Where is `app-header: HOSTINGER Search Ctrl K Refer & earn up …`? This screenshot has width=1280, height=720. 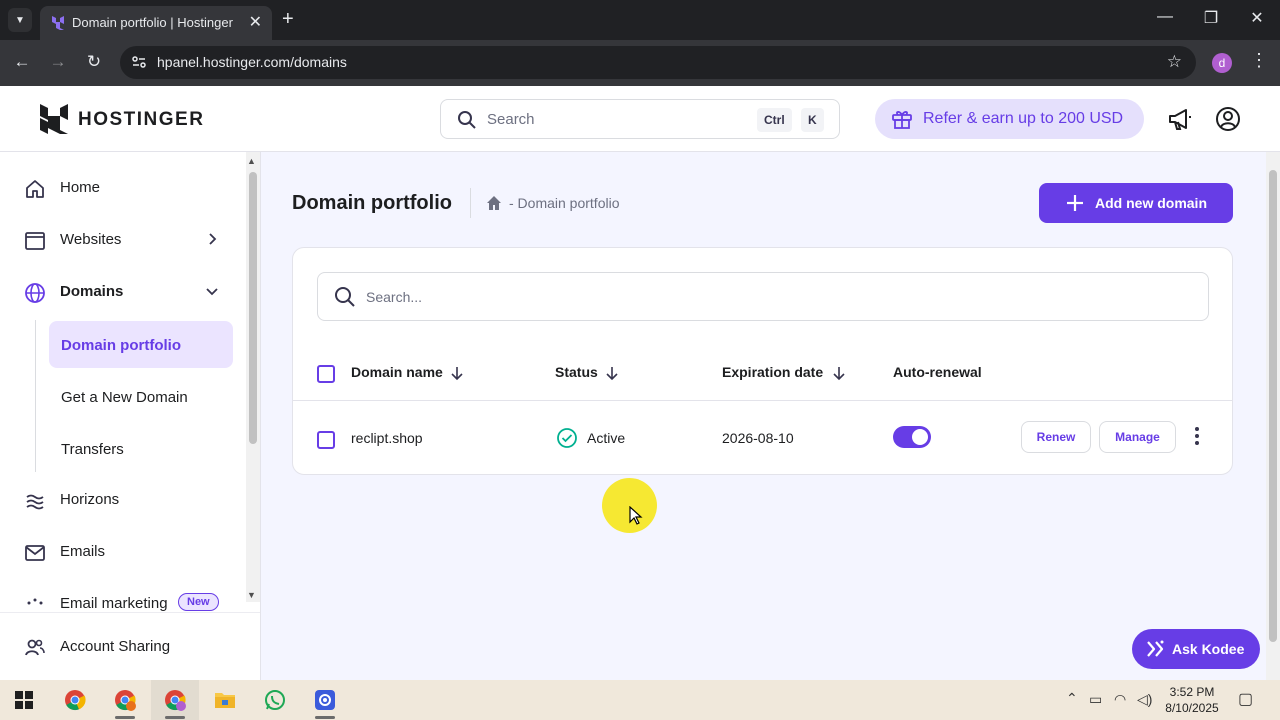 app-header: HOSTINGER Search Ctrl K Refer & earn up … is located at coordinates (640, 119).